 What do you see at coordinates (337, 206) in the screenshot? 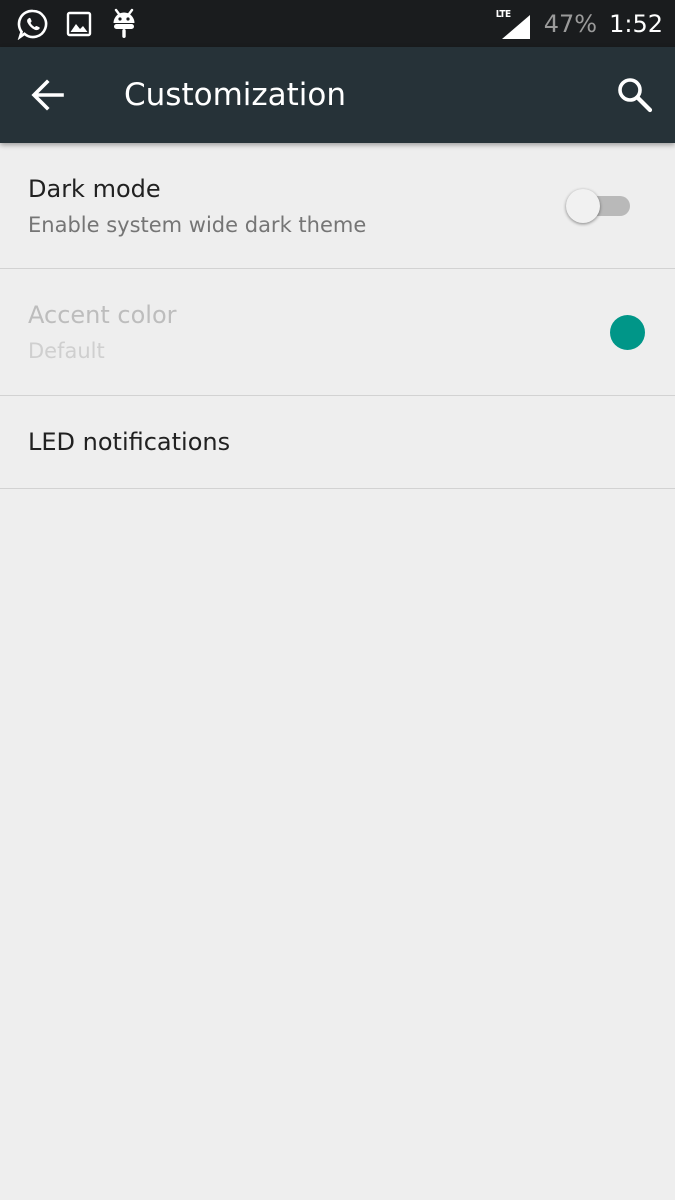
I see `dark-mode-preference: Dark mode Enable system wide dark theme` at bounding box center [337, 206].